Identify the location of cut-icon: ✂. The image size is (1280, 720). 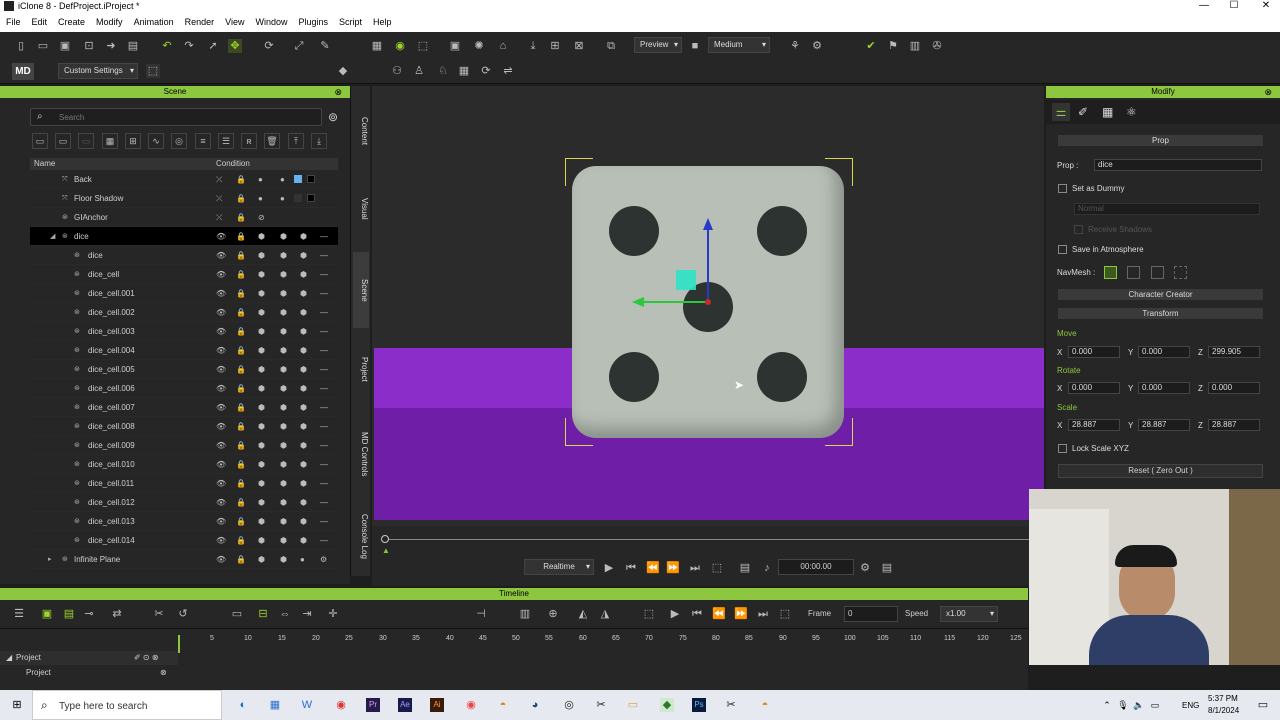
(159, 614).